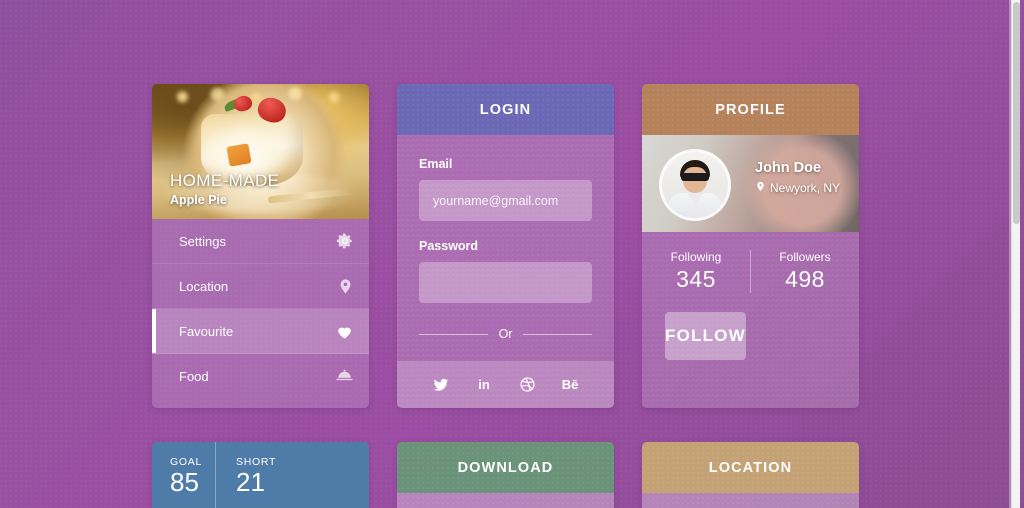  What do you see at coordinates (505, 384) in the screenshot?
I see `social-login-bar: in Bē` at bounding box center [505, 384].